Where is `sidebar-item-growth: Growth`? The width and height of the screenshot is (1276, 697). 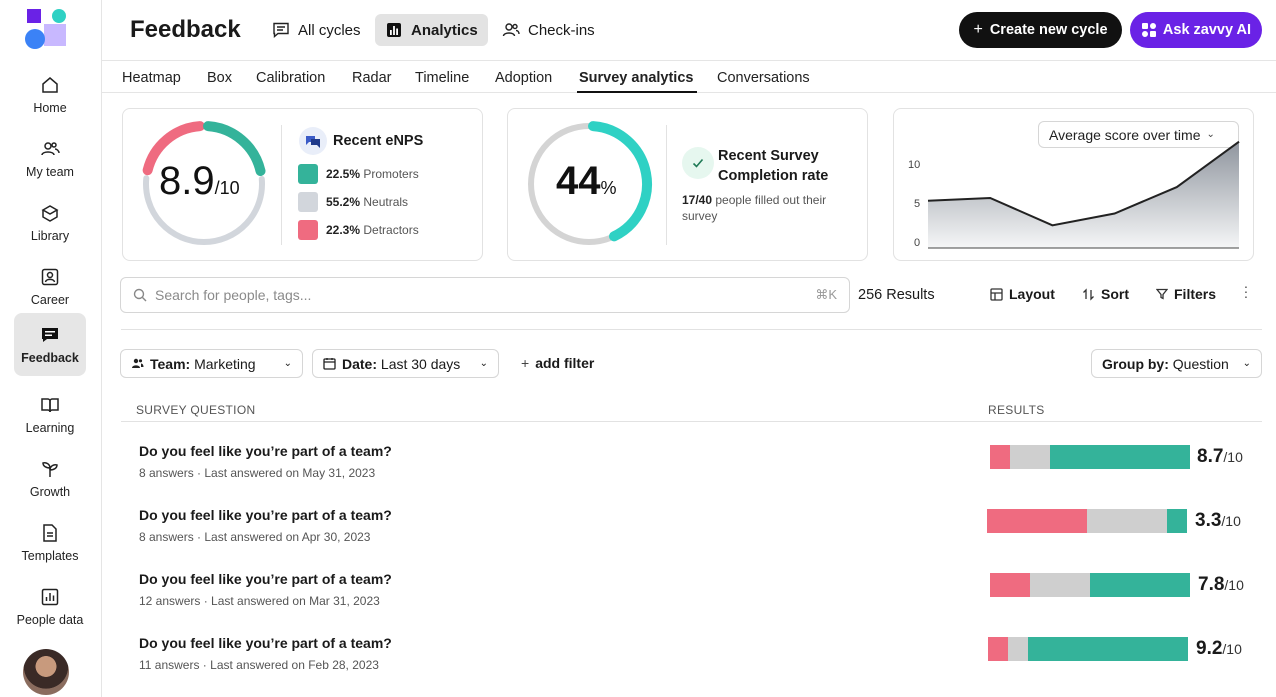
sidebar-item-growth: Growth is located at coordinates (50, 479).